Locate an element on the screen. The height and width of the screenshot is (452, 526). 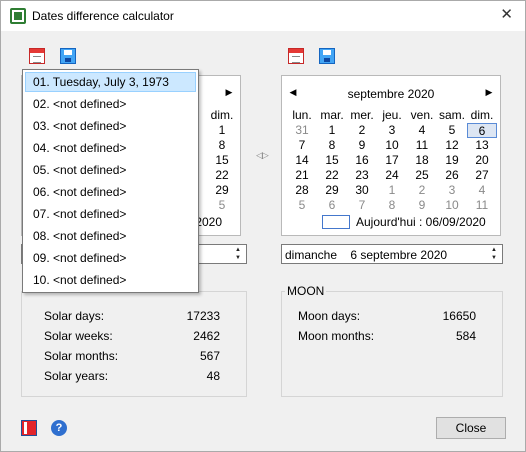
calendar-day: 24 is located at coordinates (392, 175).